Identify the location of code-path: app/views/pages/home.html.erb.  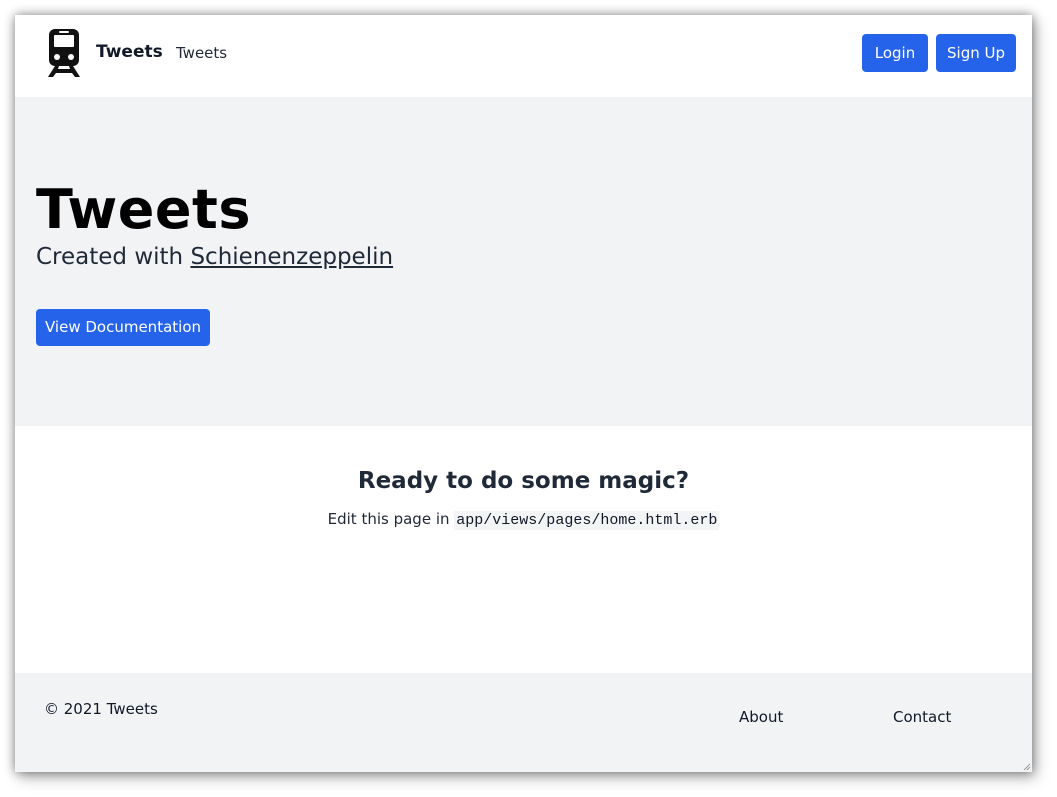
(587, 520).